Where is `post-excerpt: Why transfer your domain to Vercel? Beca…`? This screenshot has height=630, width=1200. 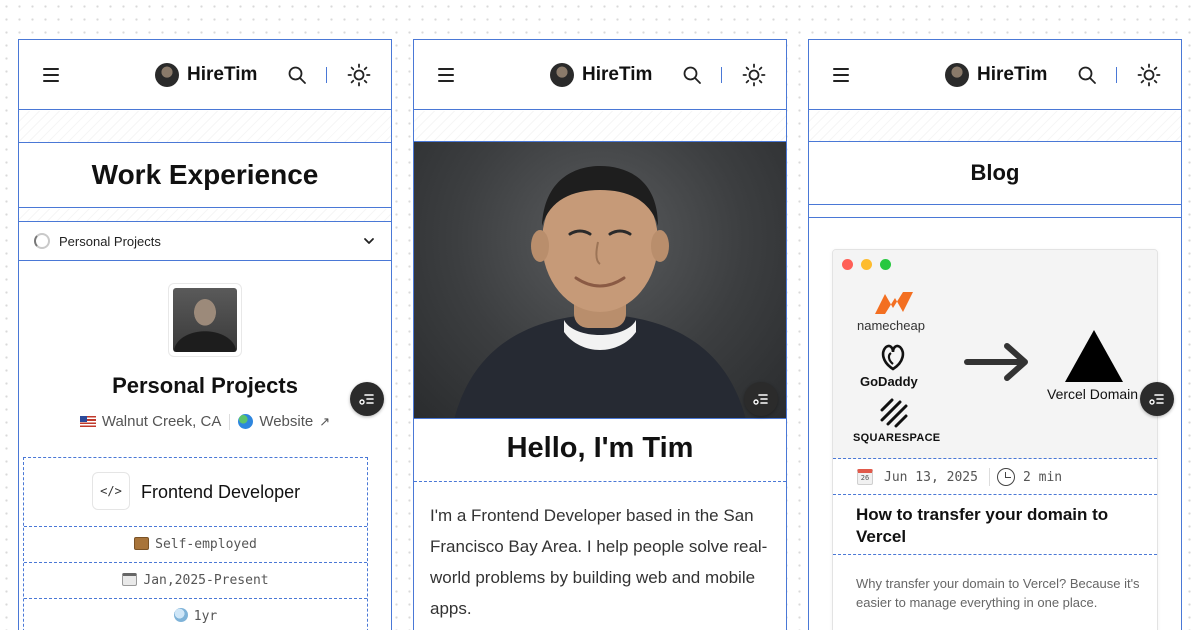 post-excerpt: Why transfer your domain to Vercel? Beca… is located at coordinates (998, 593).